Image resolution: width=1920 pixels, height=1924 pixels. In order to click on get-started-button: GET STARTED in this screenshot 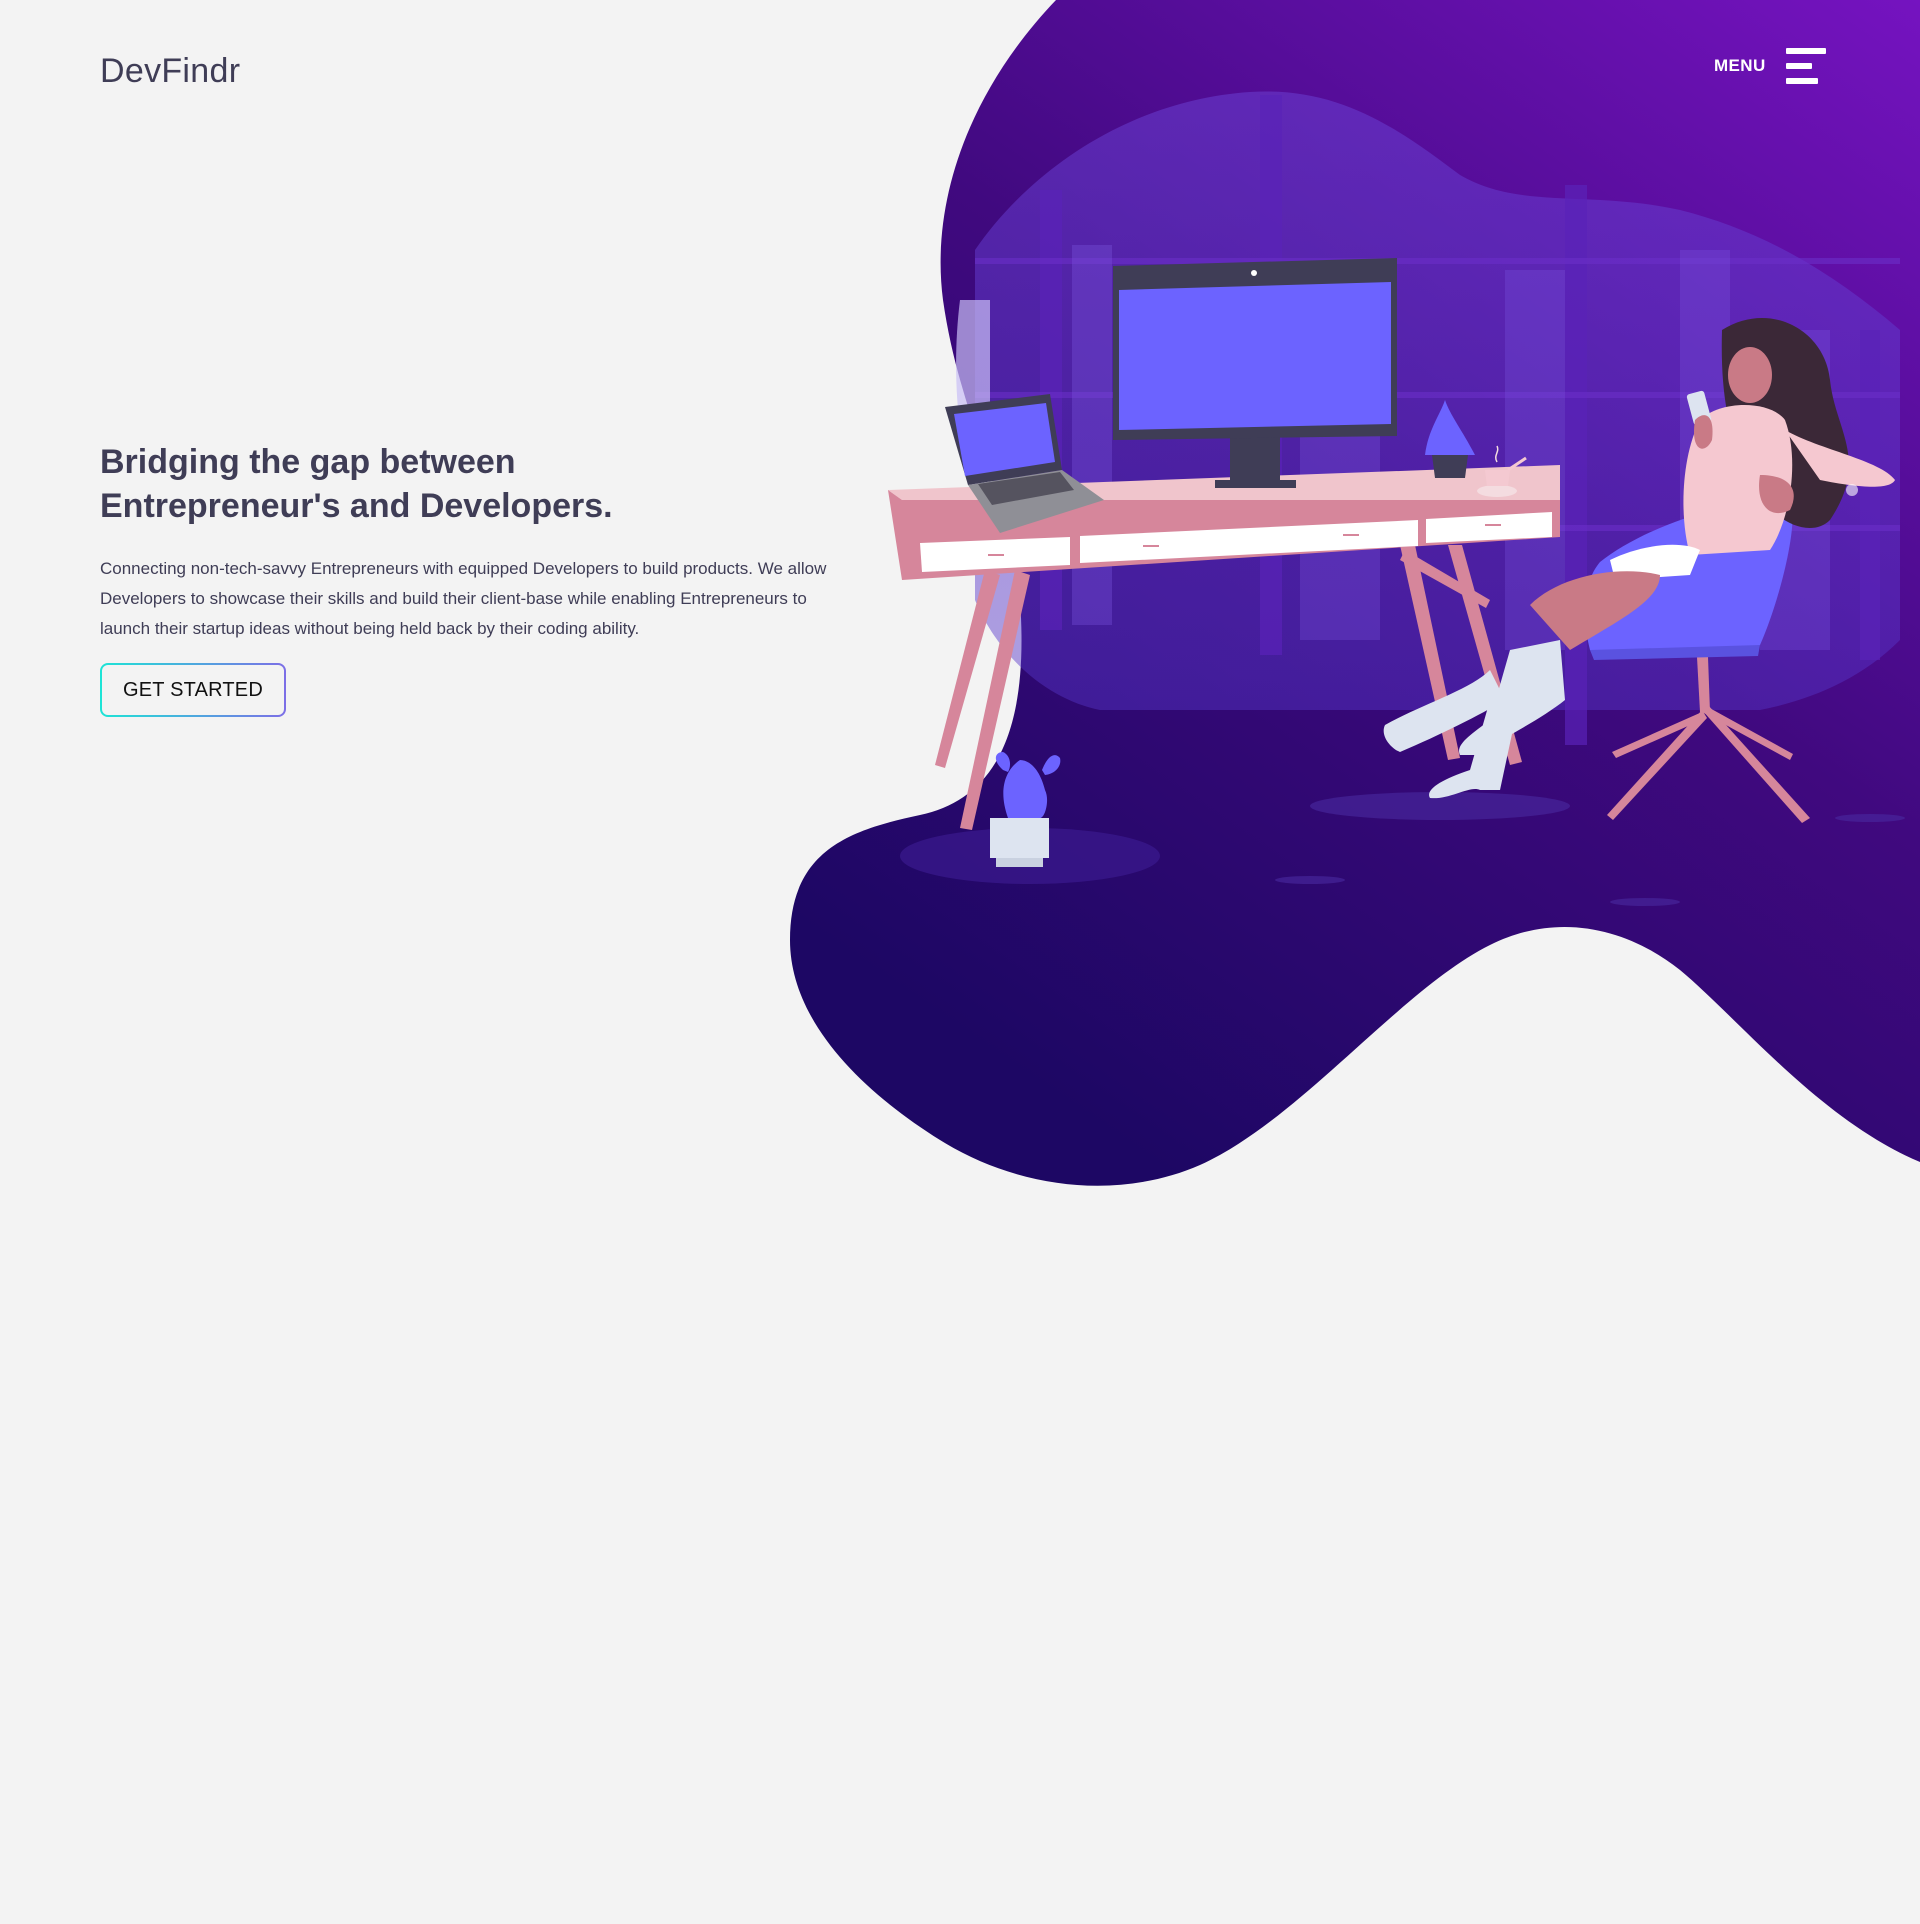, I will do `click(193, 690)`.